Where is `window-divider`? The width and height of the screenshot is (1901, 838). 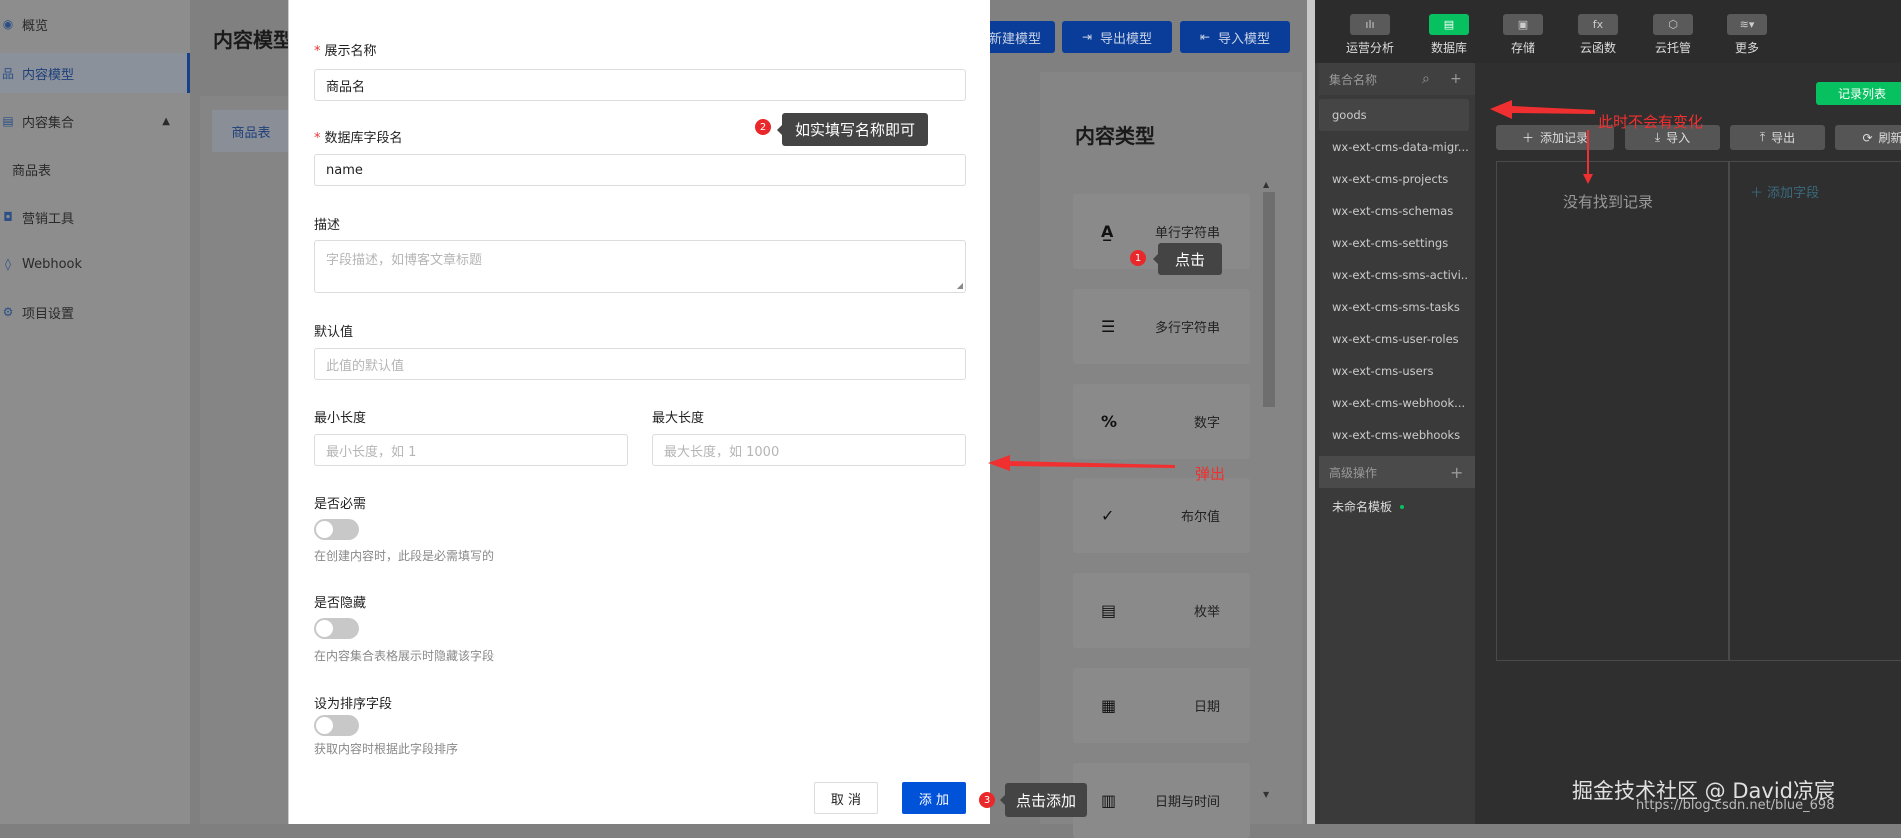
window-divider is located at coordinates (1311, 412).